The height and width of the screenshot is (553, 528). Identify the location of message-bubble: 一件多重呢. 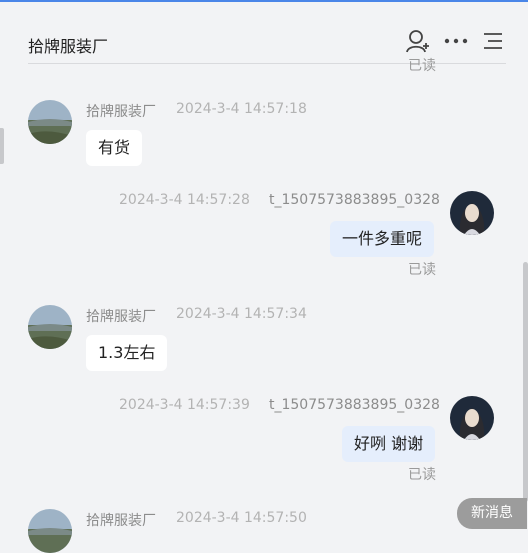
(382, 239).